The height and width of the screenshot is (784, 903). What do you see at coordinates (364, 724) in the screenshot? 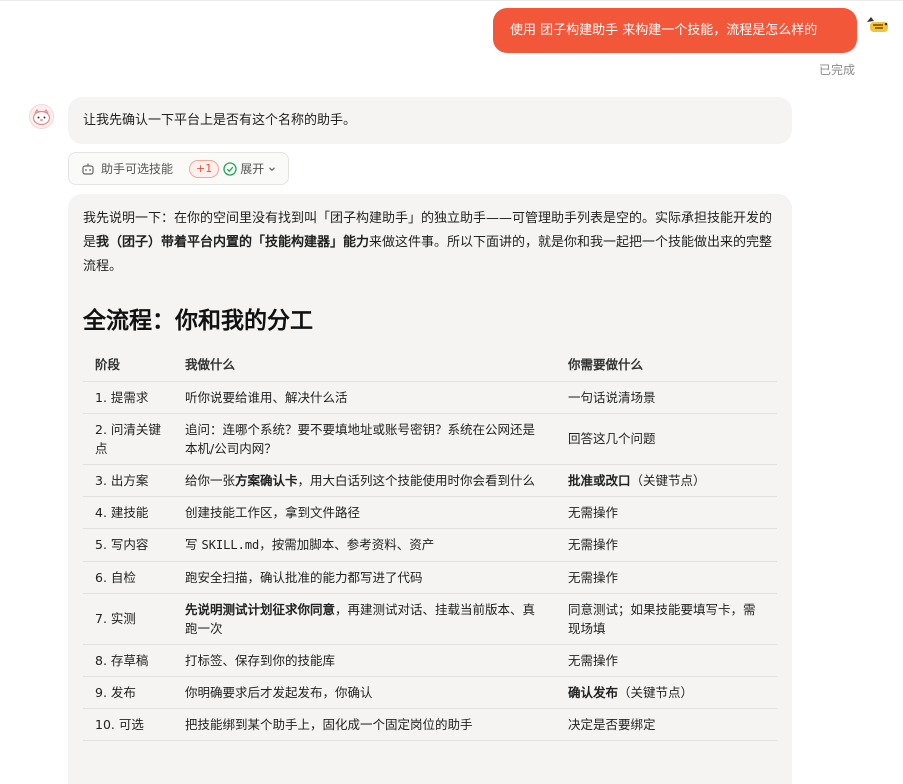
I see `me-cell: 把技能绑到某个助手上，固化成一个固定岗位的助手` at bounding box center [364, 724].